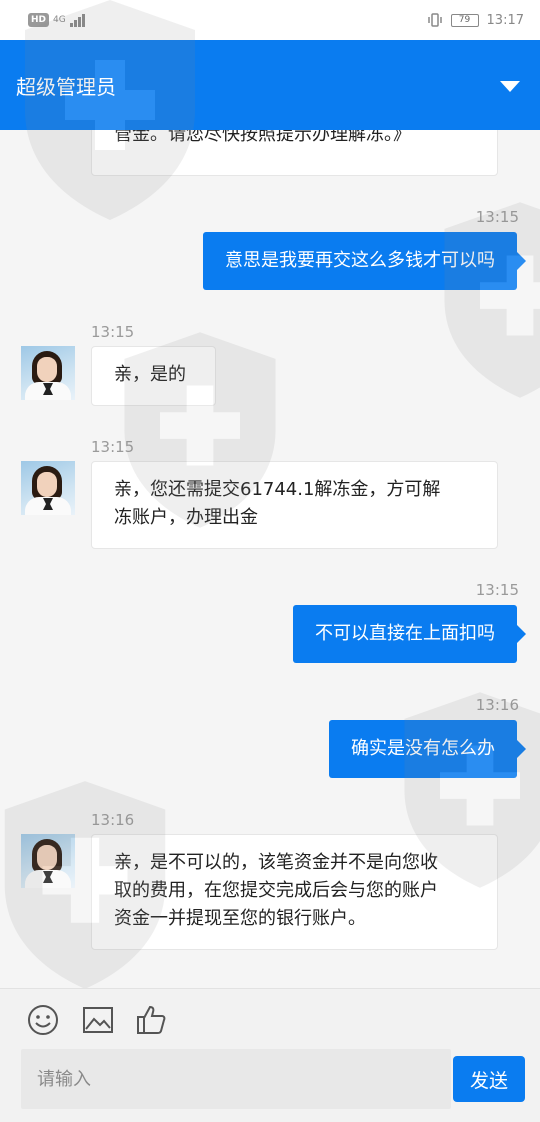  I want to click on message-line: 亲，是不可以的，该笔资金并不是向您收, so click(276, 862).